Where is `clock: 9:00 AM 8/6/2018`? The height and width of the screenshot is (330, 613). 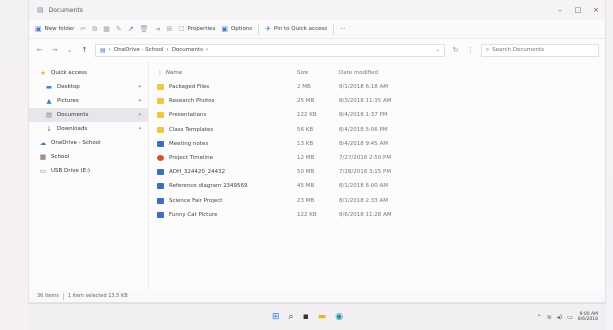
clock: 9:00 AM 8/6/2018 is located at coordinates (588, 317).